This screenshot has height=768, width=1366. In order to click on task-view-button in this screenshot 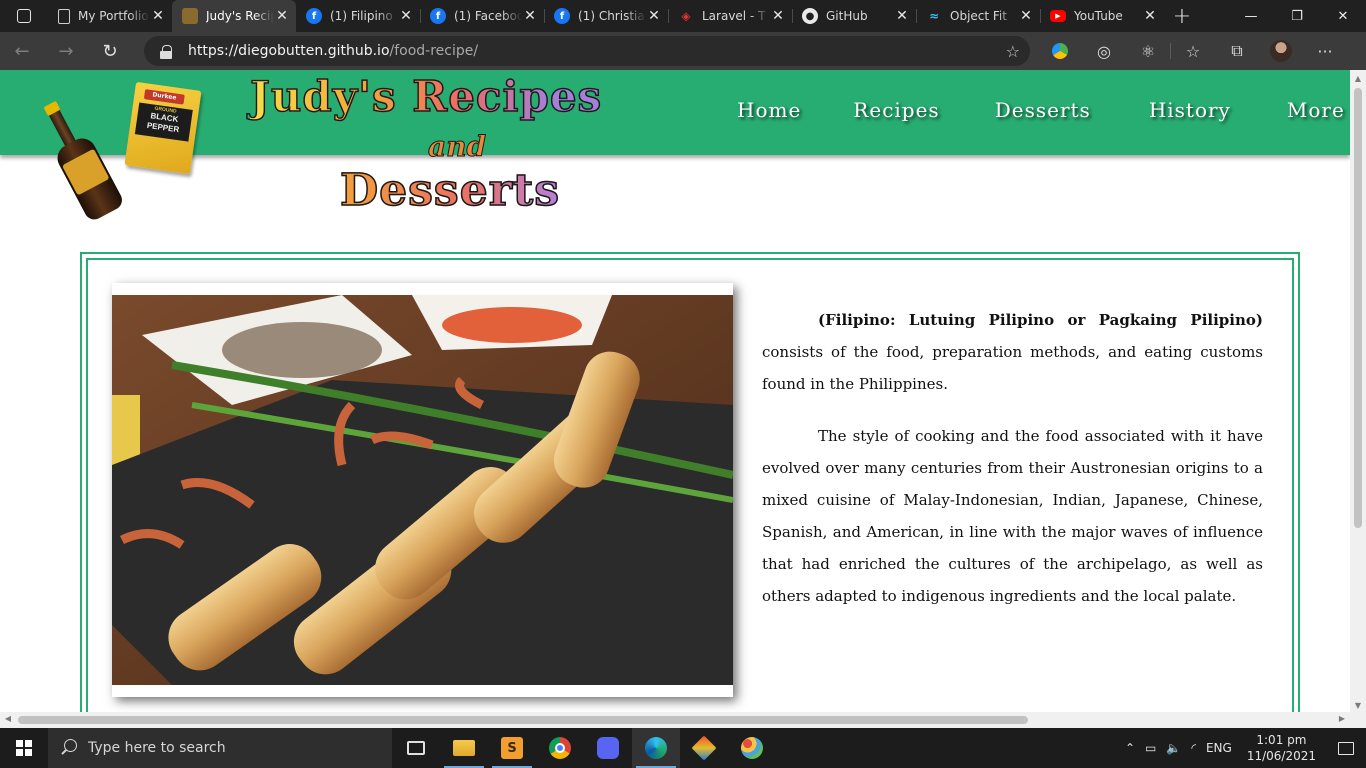, I will do `click(416, 748)`.